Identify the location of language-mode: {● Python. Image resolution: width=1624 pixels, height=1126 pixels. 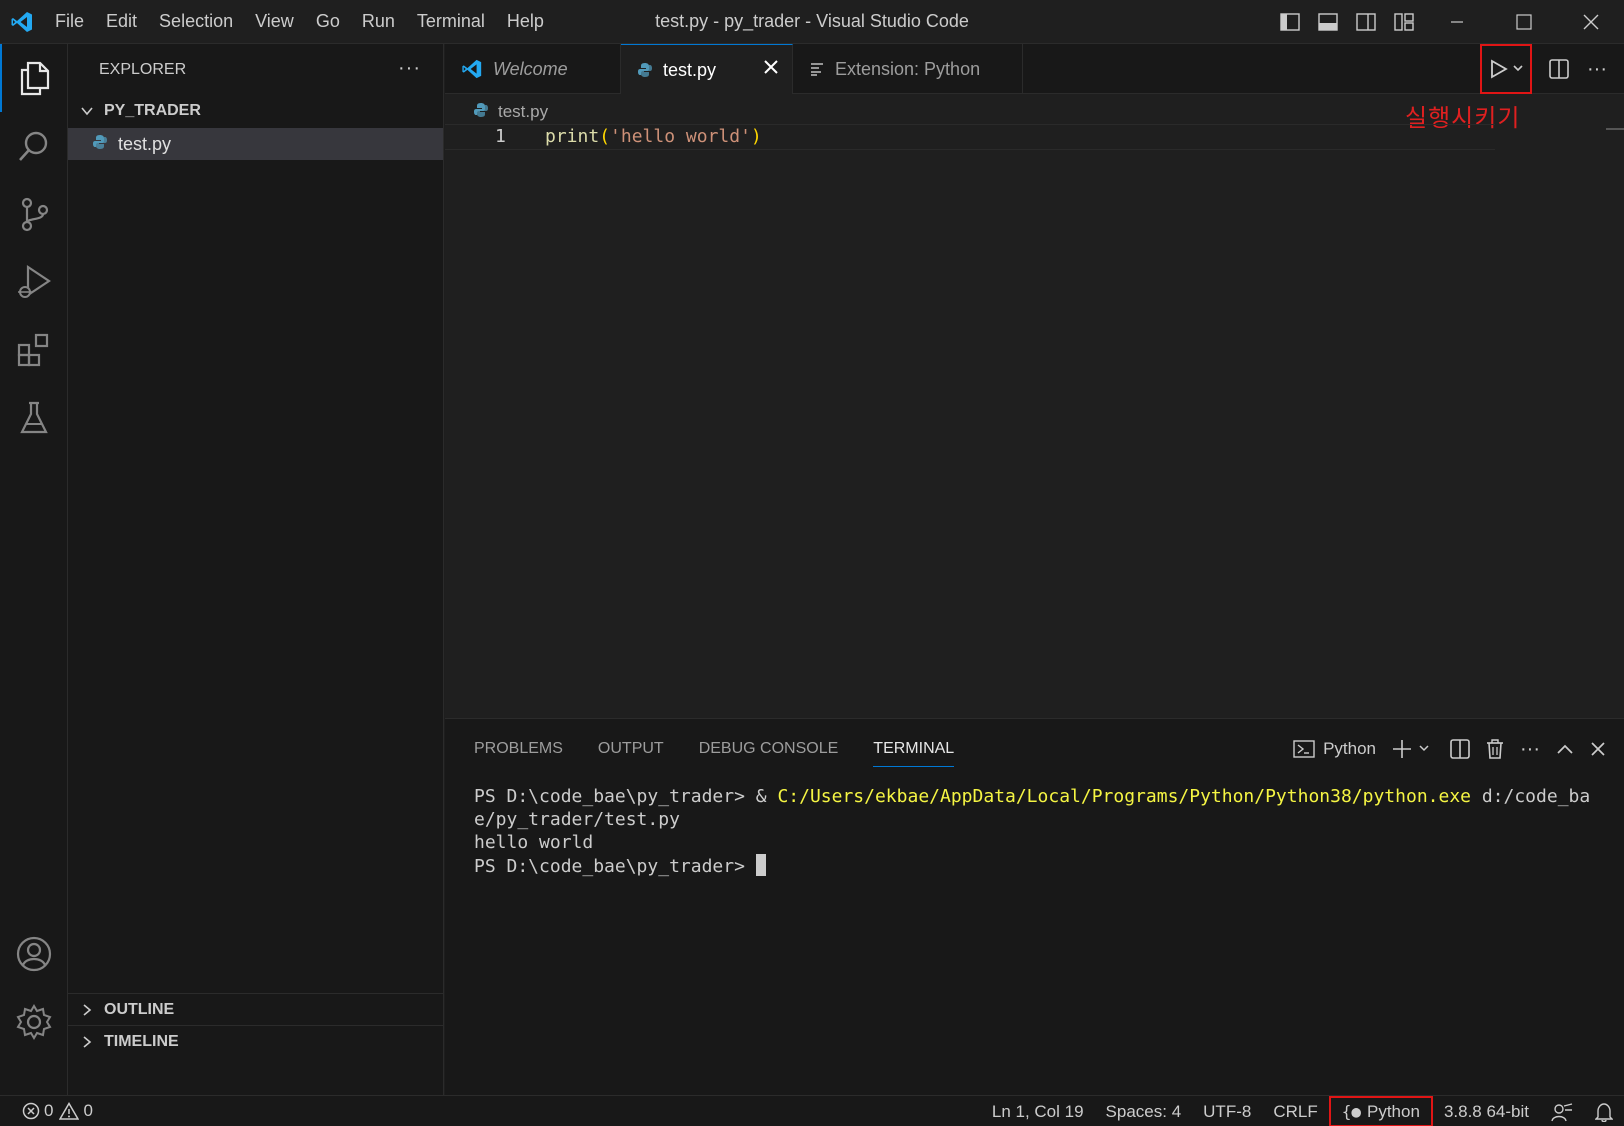
(1380, 1111).